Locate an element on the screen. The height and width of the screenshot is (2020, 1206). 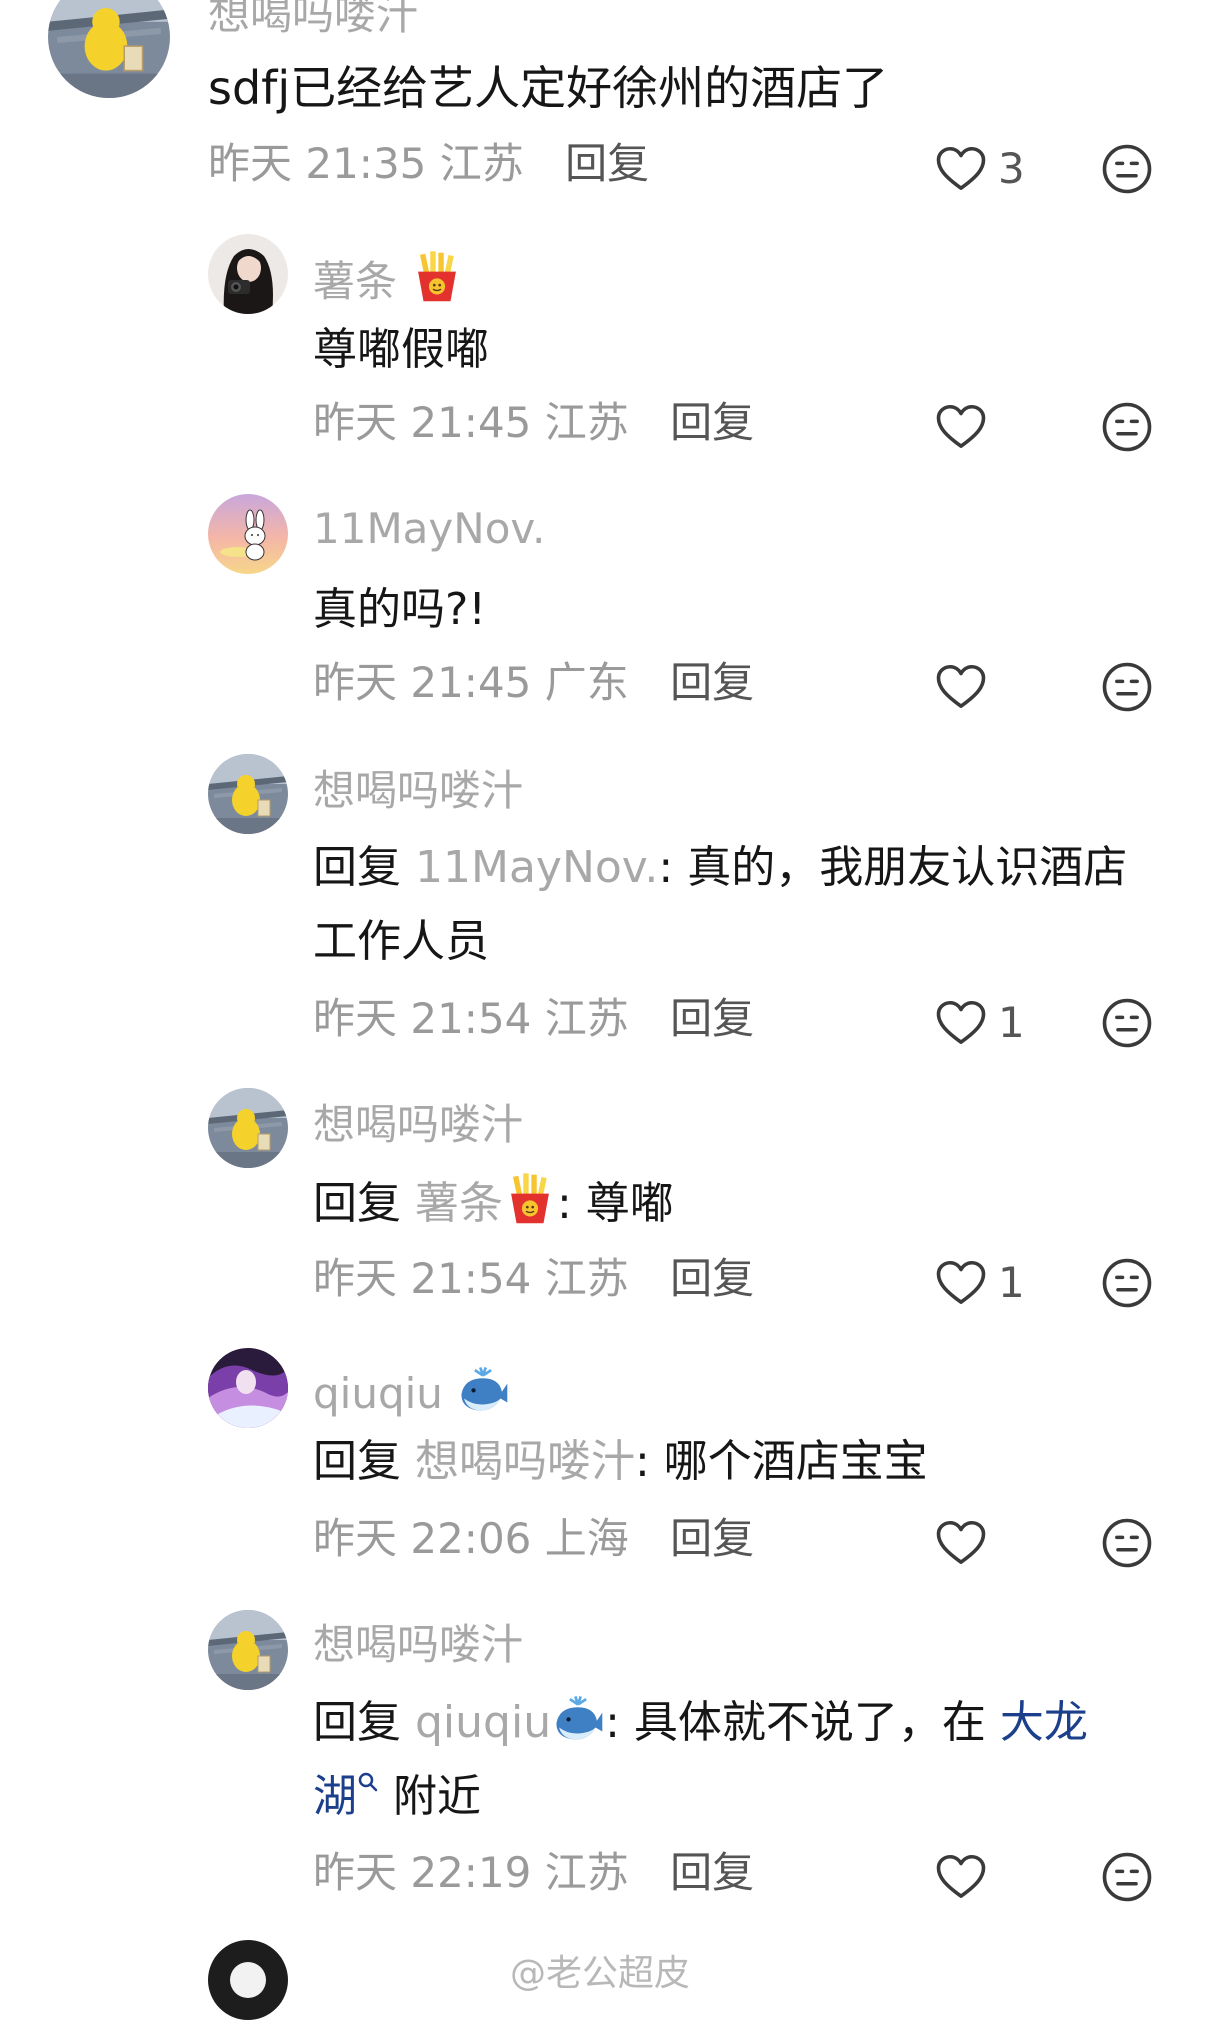
comment-text: 回复 想喝吗喽汁: 哪个酒店宝宝 is located at coordinates (620, 1462).